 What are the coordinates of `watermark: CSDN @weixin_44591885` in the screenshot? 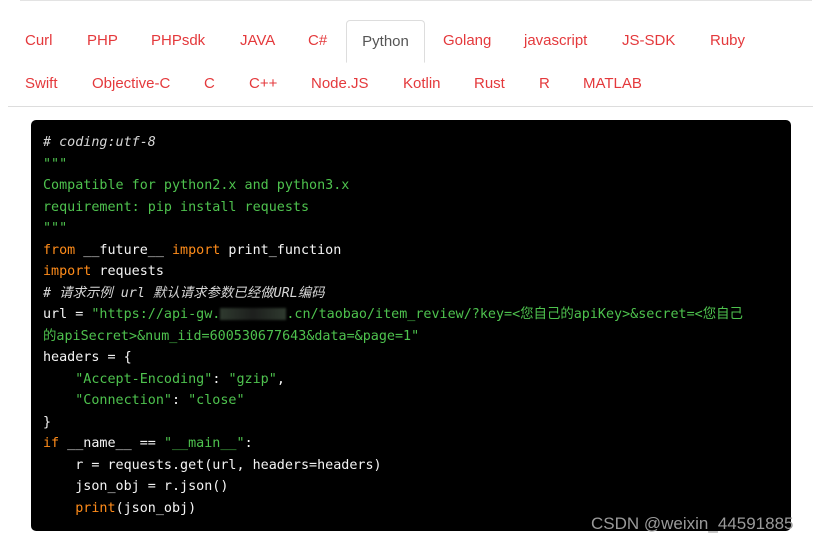 It's located at (692, 523).